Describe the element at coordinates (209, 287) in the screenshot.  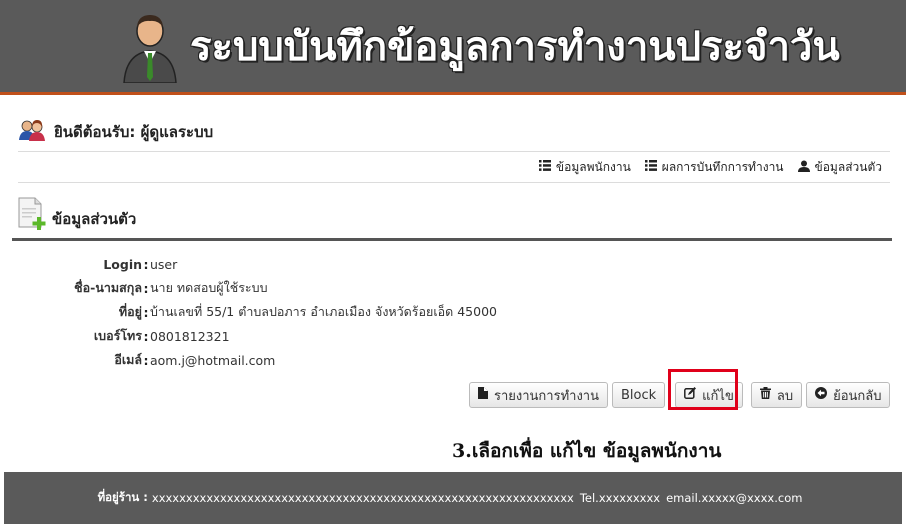
I see `detail-value: นาย ทดสอบผู้ใช้ระบบ` at that location.